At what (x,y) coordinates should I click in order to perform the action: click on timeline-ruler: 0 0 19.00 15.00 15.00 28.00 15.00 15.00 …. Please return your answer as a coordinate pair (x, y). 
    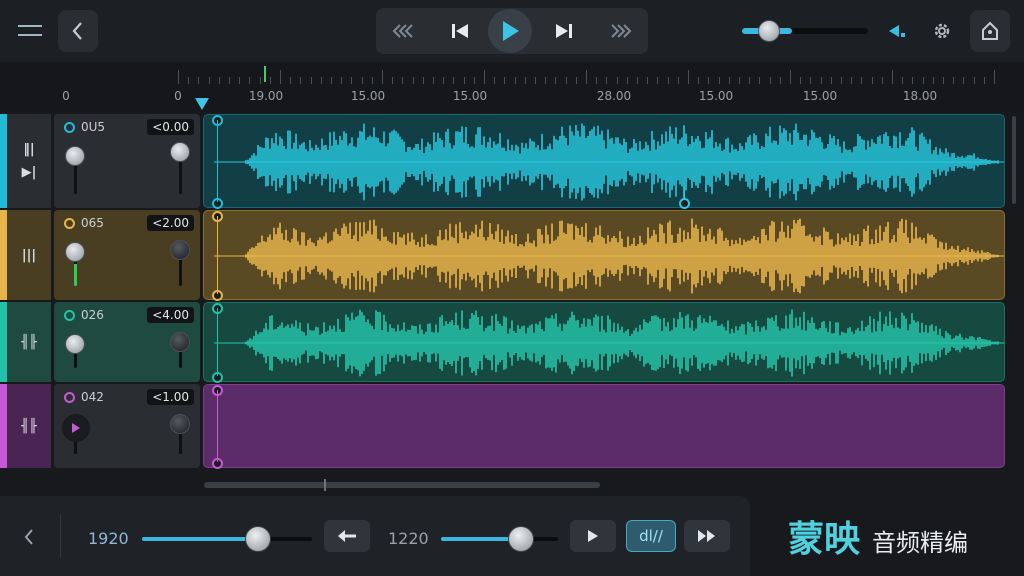
    Looking at the image, I should click on (512, 87).